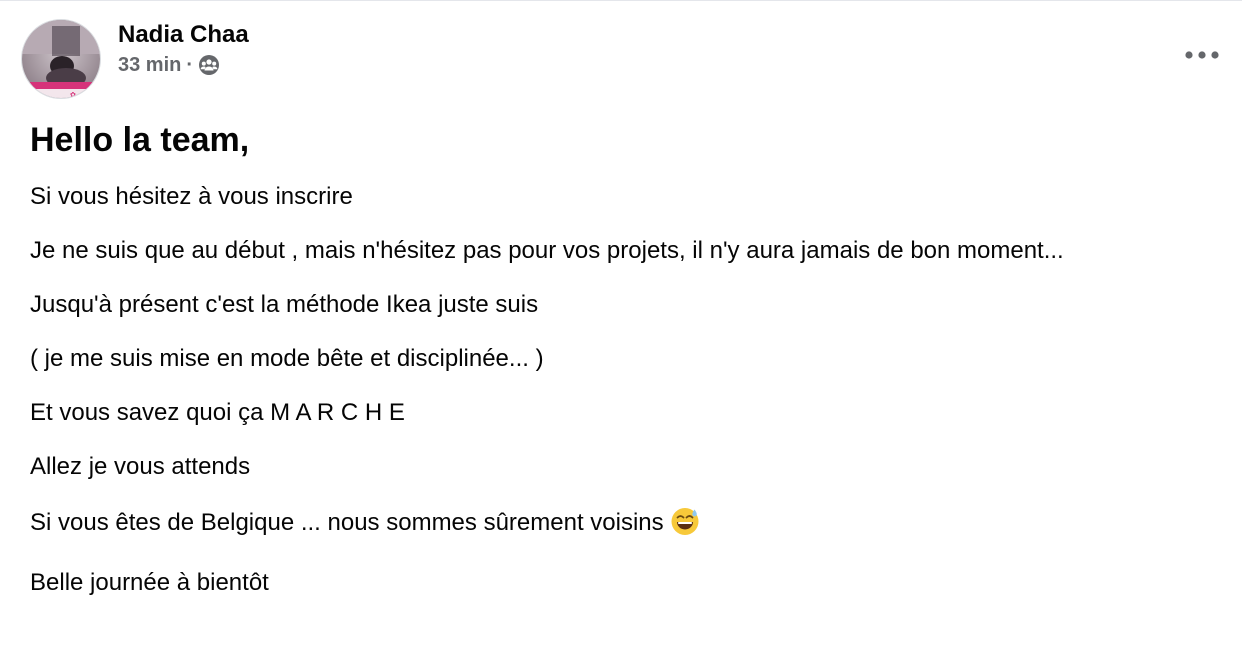  I want to click on post-subline: 33 min ·, so click(183, 65).